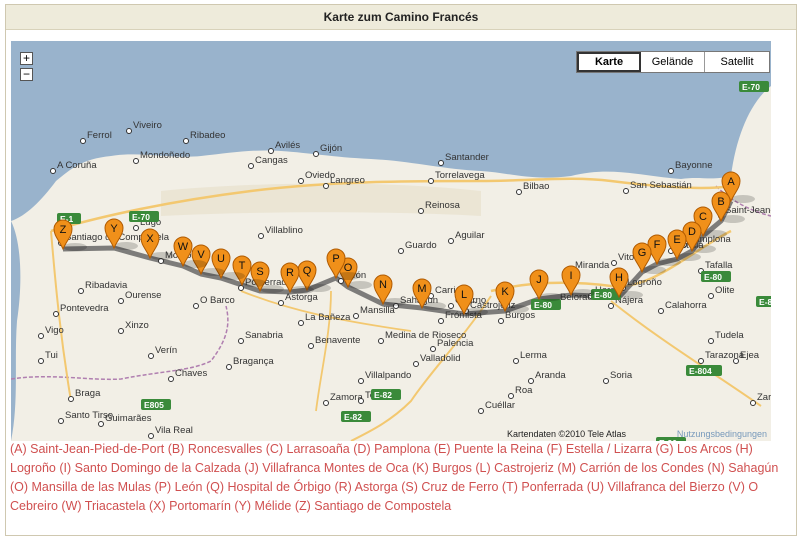 This screenshot has width=803, height=551. Describe the element at coordinates (290, 273) in the screenshot. I see `svg-text: R` at that location.